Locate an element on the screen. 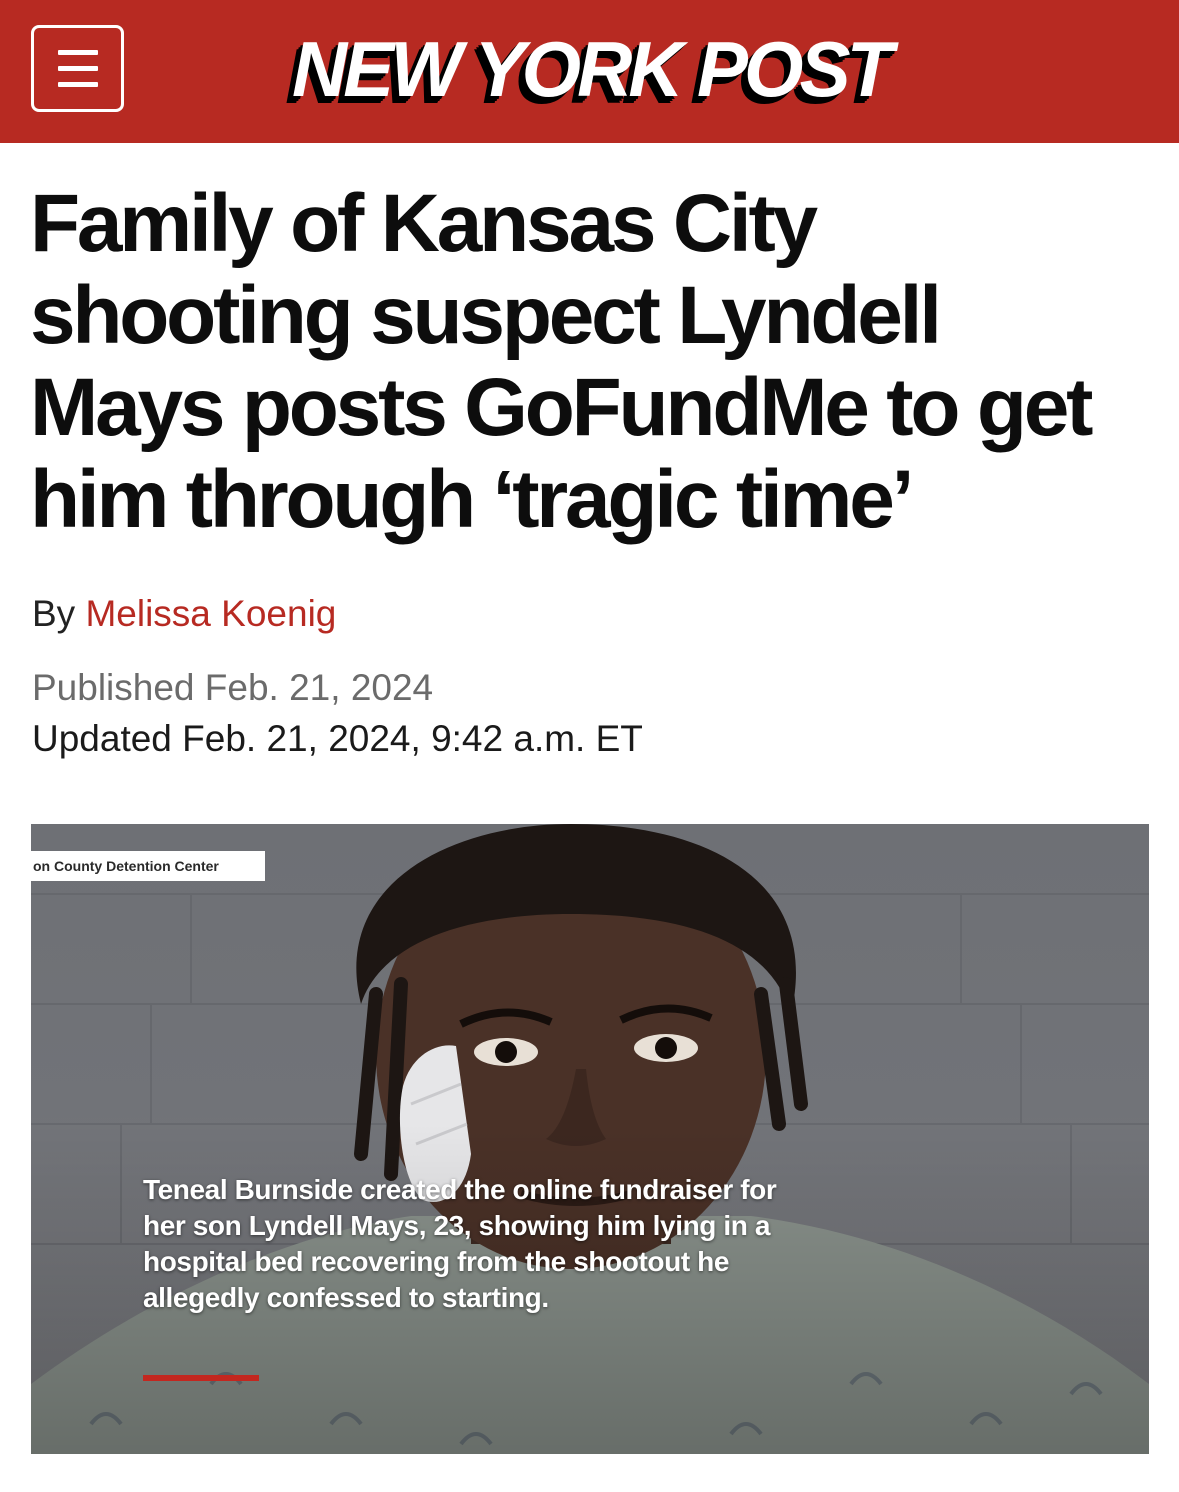  site-logo: NEW YORK POST is located at coordinates (592, 69).